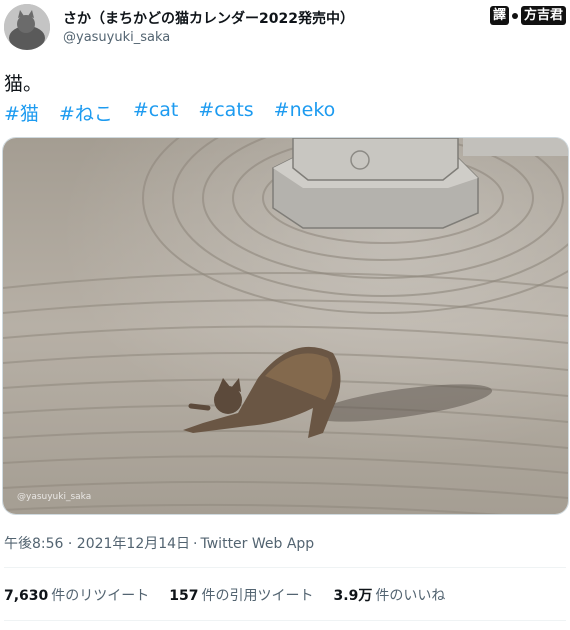 This screenshot has width=570, height=630. What do you see at coordinates (257, 596) in the screenshot?
I see `quote-label: 件の引用ツイート` at bounding box center [257, 596].